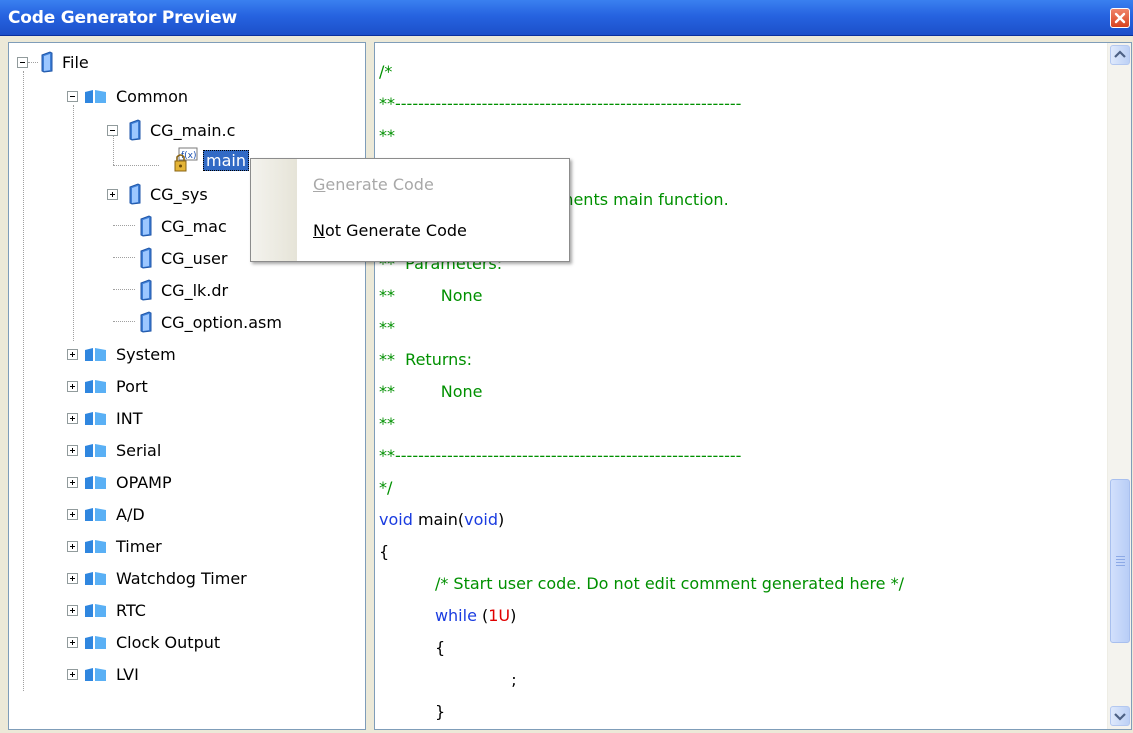 The width and height of the screenshot is (1133, 733). I want to click on tree-item-label: INT, so click(129, 418).